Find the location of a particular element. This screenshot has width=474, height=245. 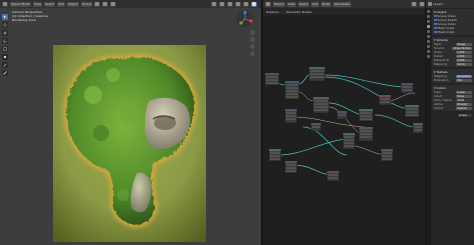

zoom-icon is located at coordinates (252, 32).